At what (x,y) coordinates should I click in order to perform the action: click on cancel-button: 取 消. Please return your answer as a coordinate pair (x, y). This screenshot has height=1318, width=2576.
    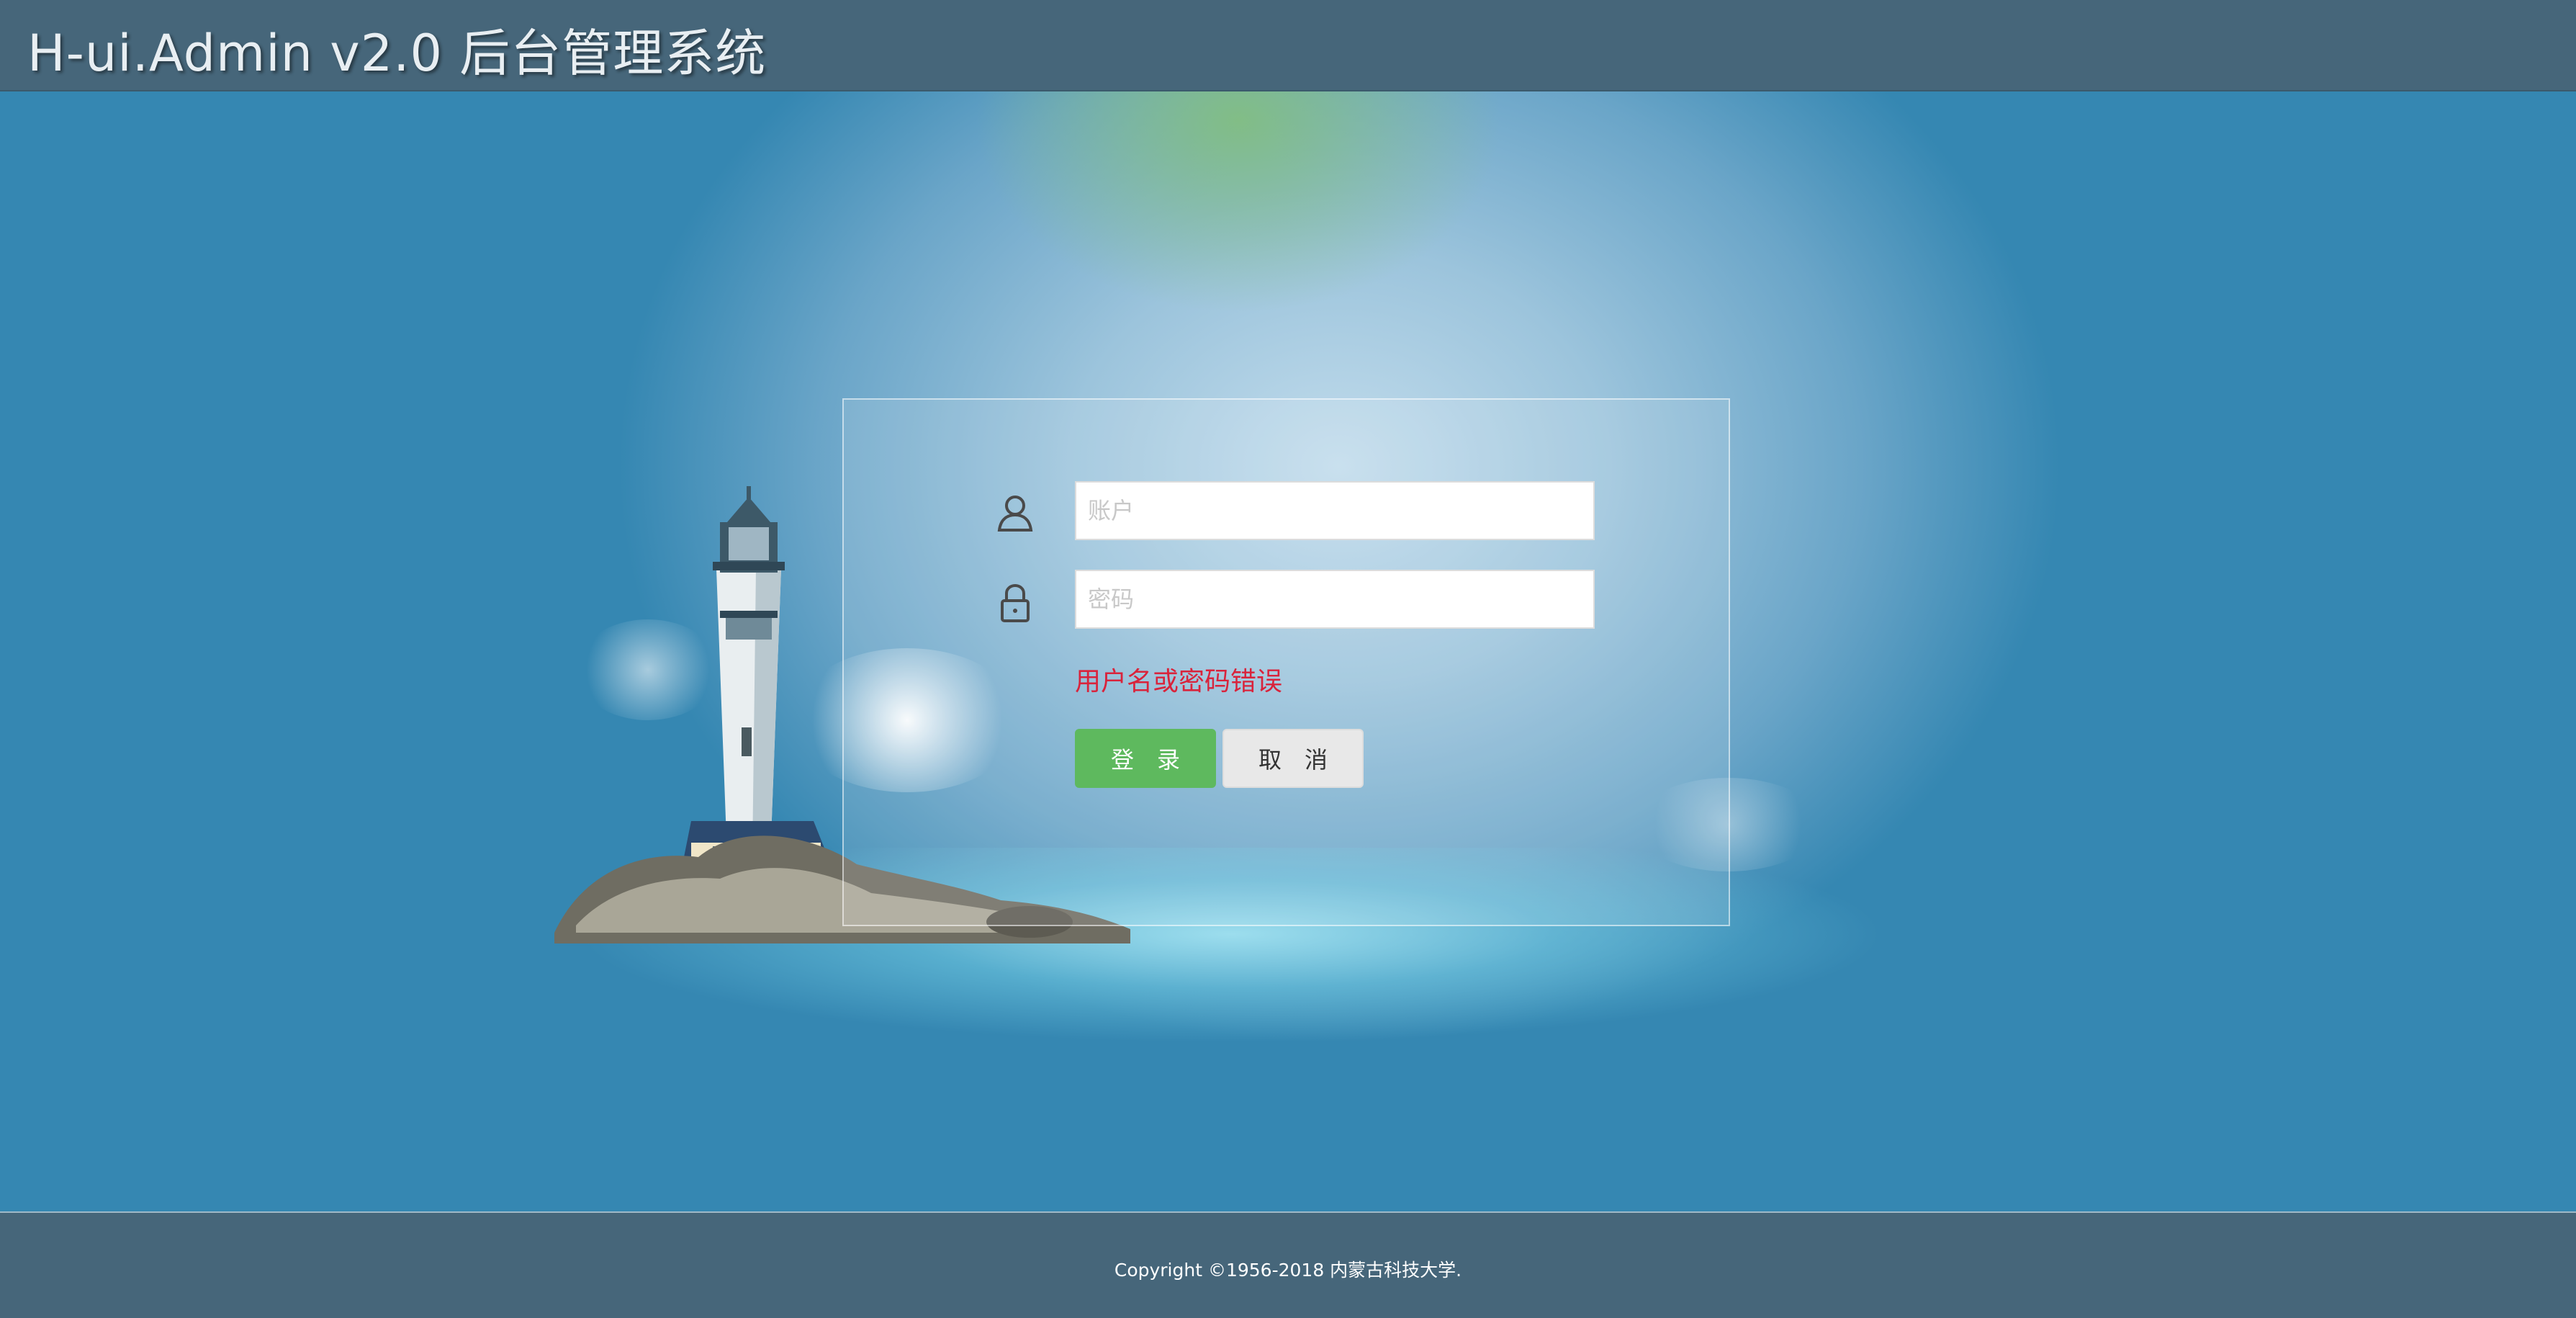
    Looking at the image, I should click on (1293, 758).